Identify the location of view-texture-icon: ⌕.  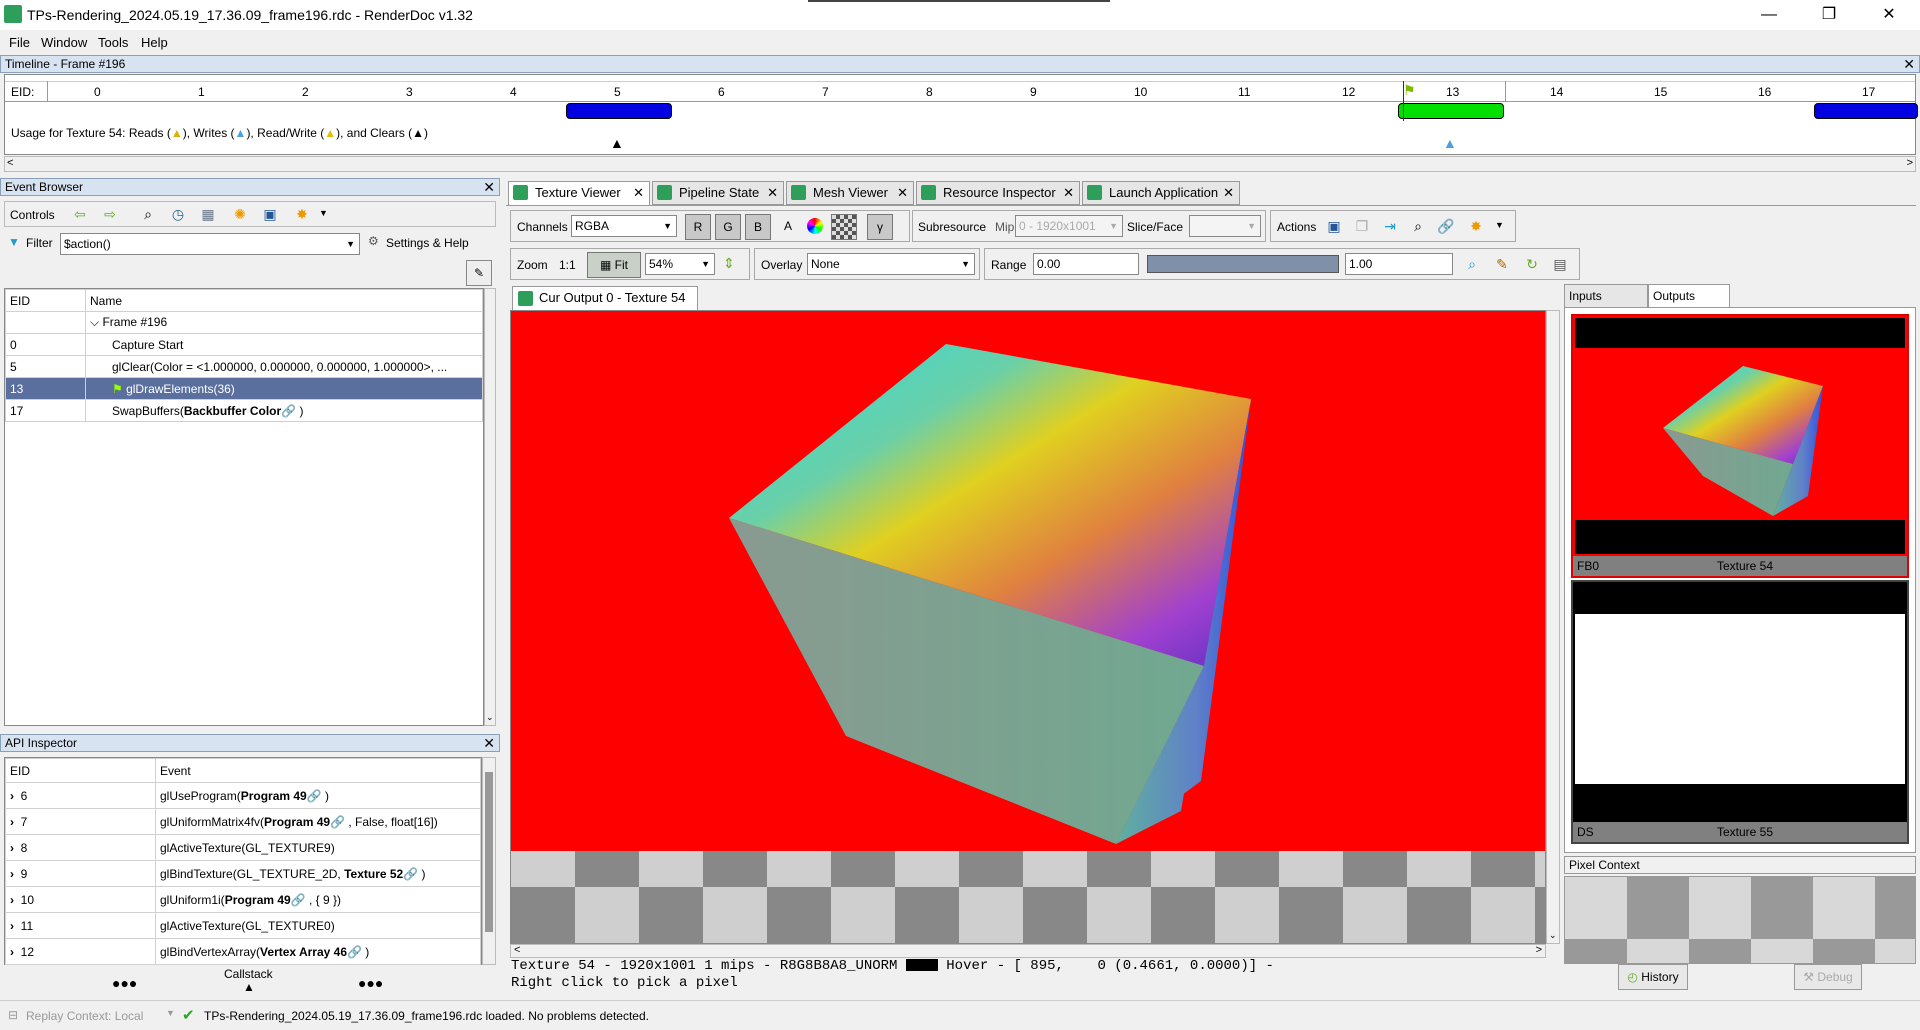
(1418, 226).